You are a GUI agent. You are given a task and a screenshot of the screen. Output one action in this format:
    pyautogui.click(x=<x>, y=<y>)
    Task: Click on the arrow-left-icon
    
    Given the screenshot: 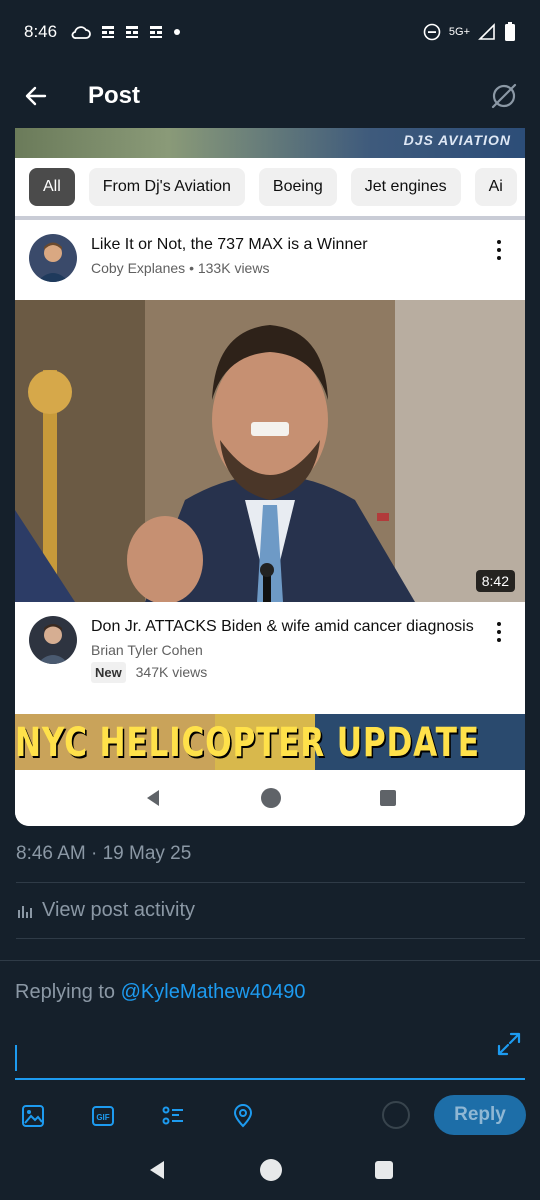 What is the action you would take?
    pyautogui.click(x=36, y=96)
    